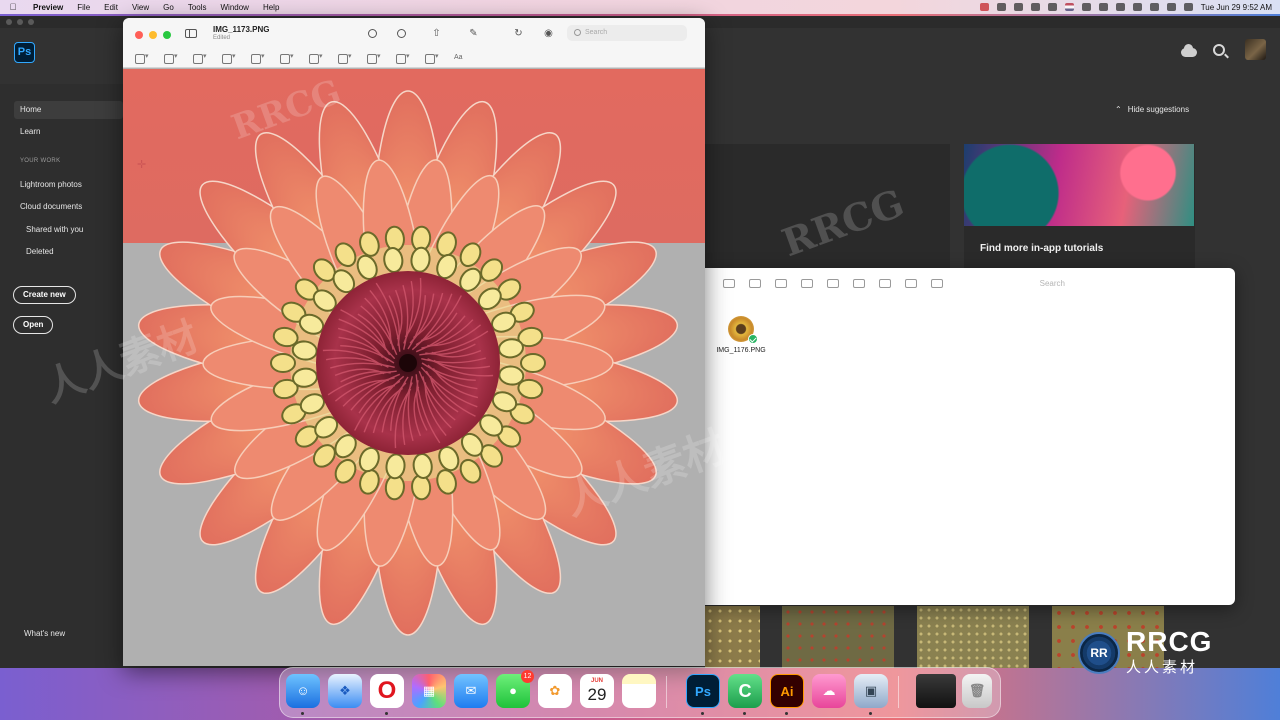 This screenshot has height=720, width=1280. I want to click on ps-zoom-button, so click(31, 22).